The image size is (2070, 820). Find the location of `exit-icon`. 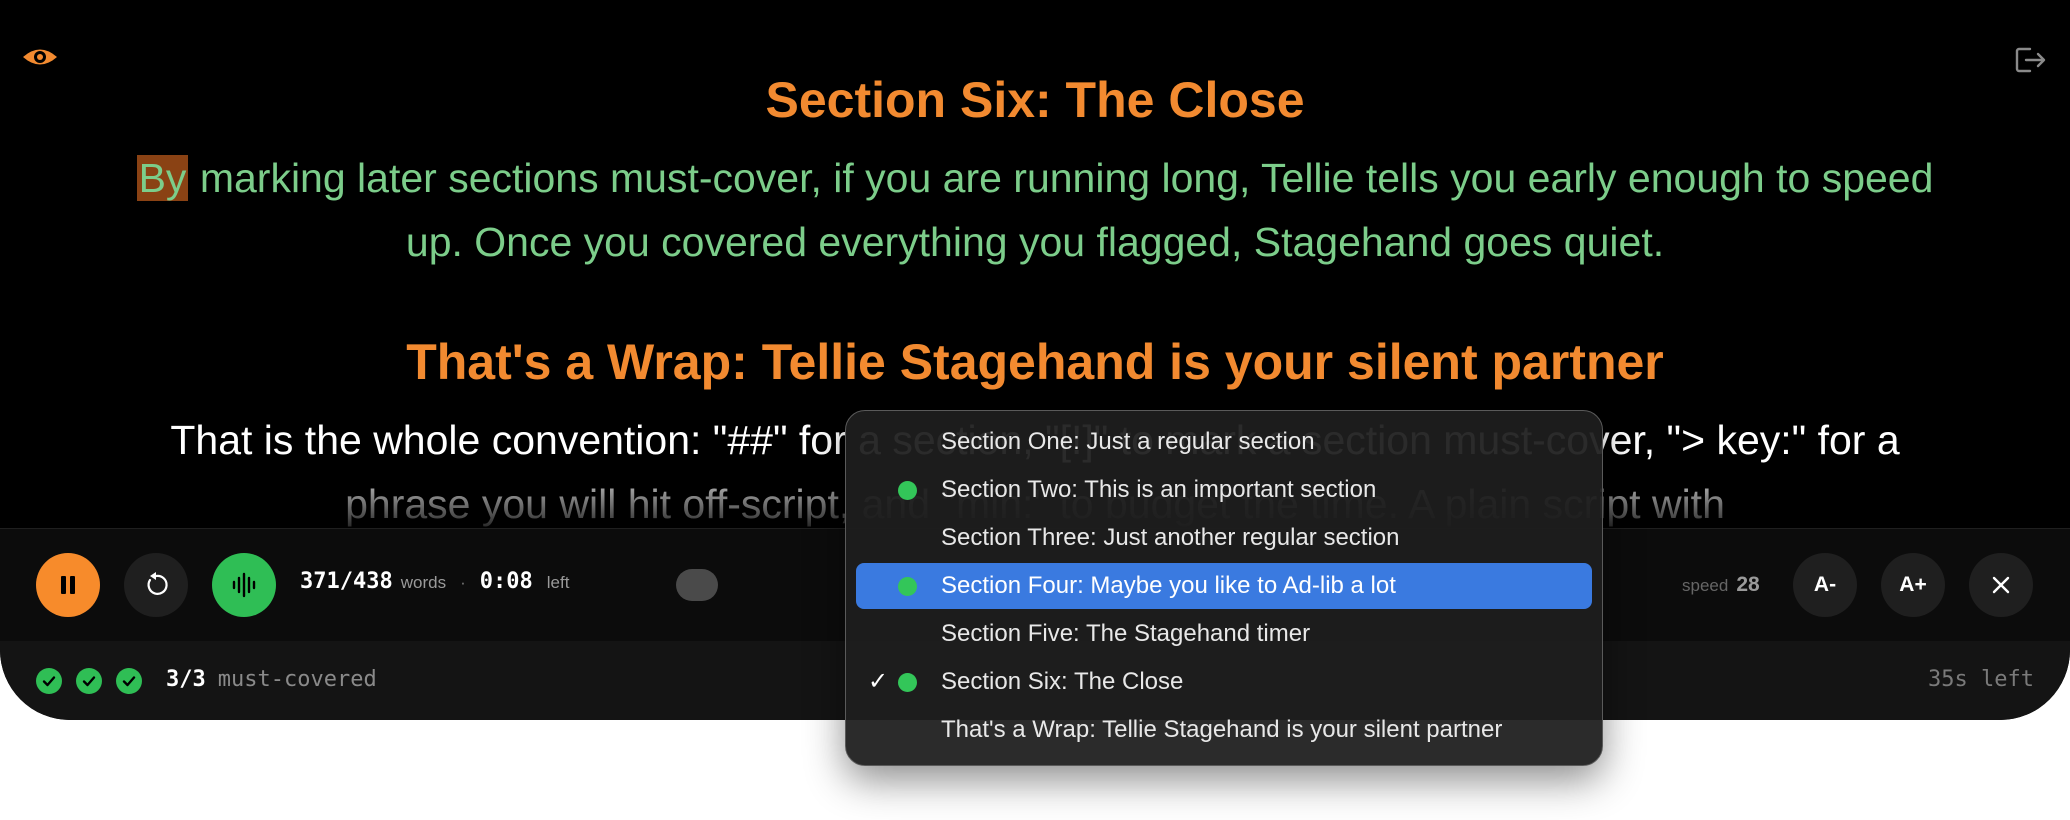

exit-icon is located at coordinates (2030, 60).